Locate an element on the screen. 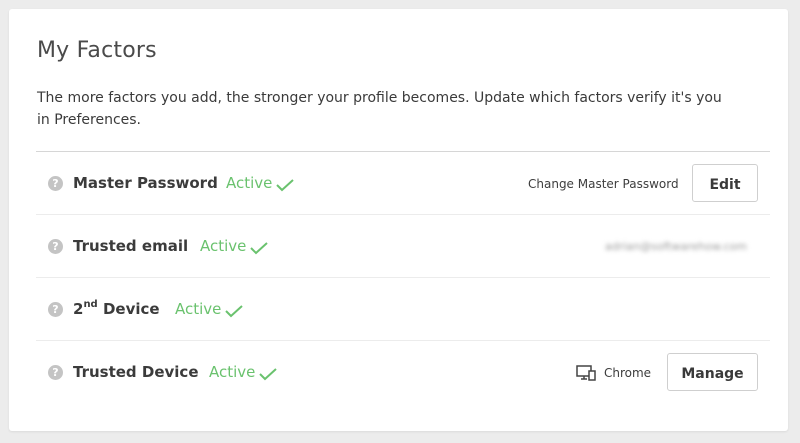 The width and height of the screenshot is (800, 443). page-title: My Factors is located at coordinates (97, 50).